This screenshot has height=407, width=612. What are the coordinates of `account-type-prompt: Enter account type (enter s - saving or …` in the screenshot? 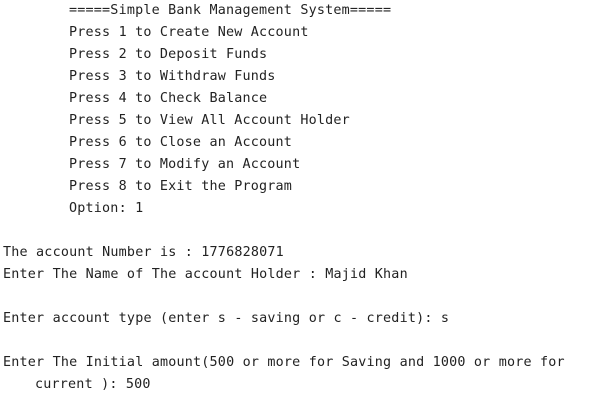 It's located at (226, 318).